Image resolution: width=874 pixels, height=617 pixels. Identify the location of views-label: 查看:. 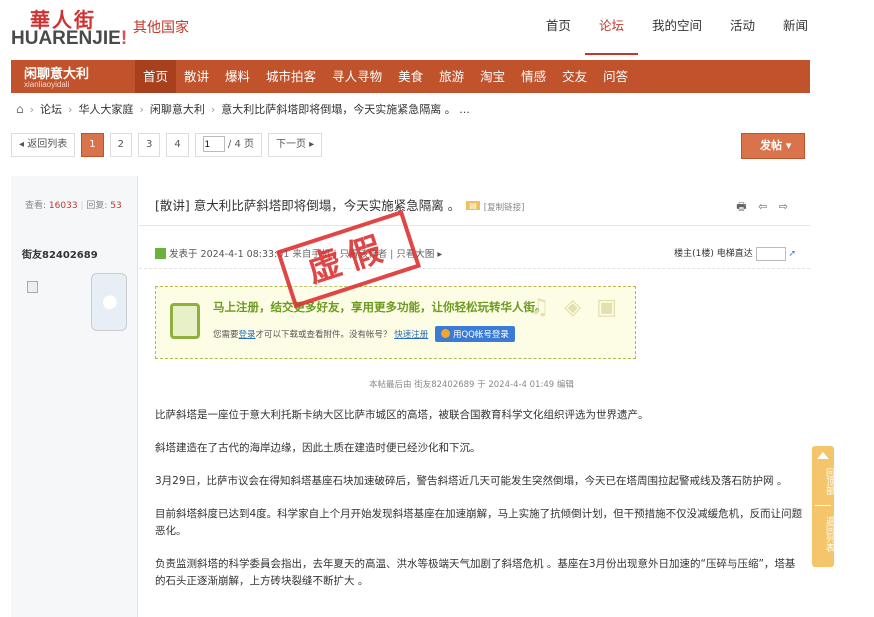
(36, 206).